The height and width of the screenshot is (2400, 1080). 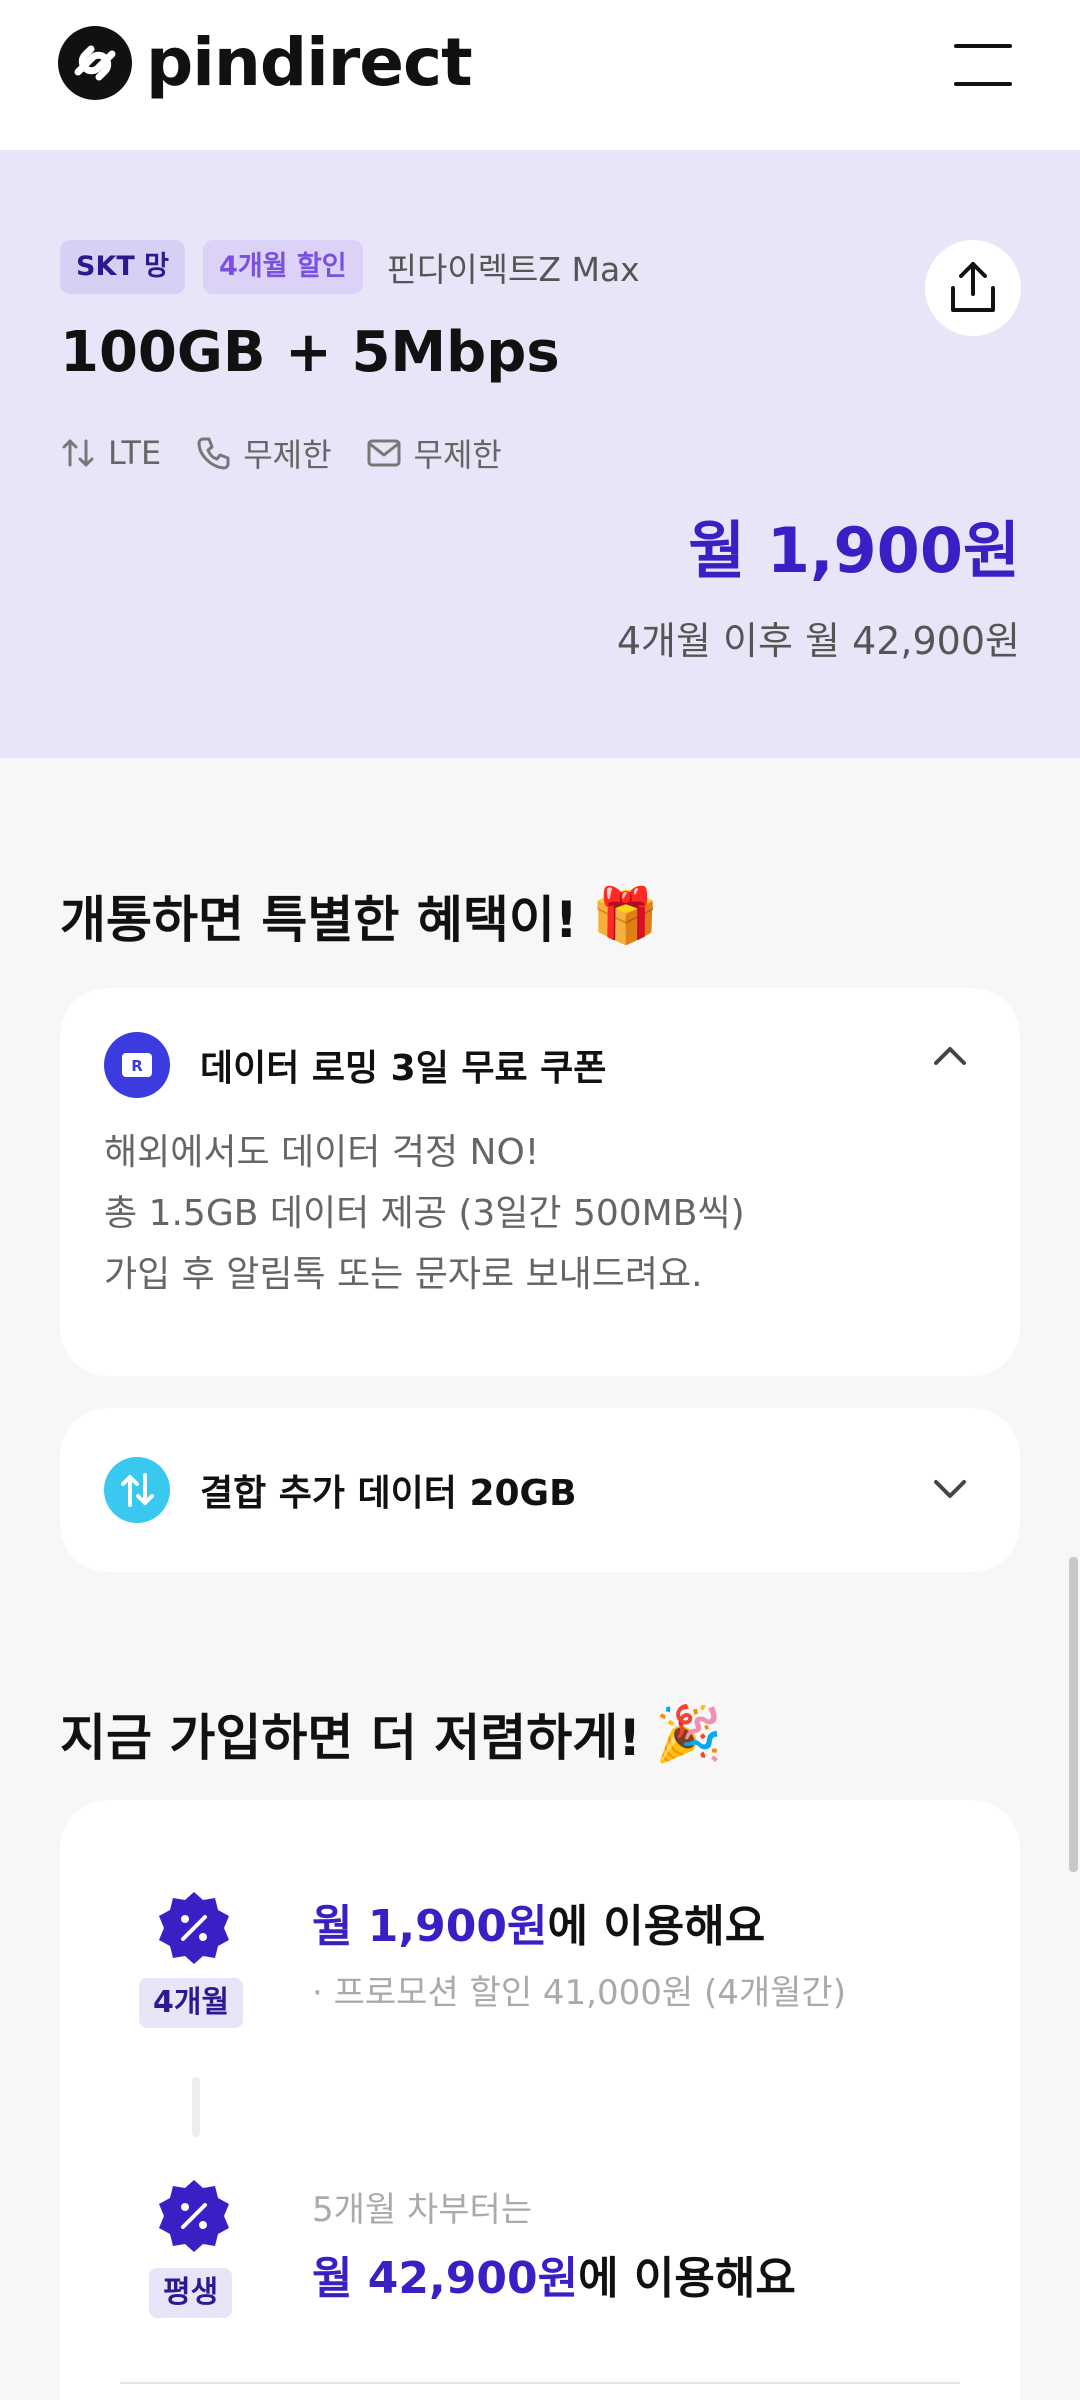 What do you see at coordinates (123, 267) in the screenshot?
I see `network-badge: SKT 망` at bounding box center [123, 267].